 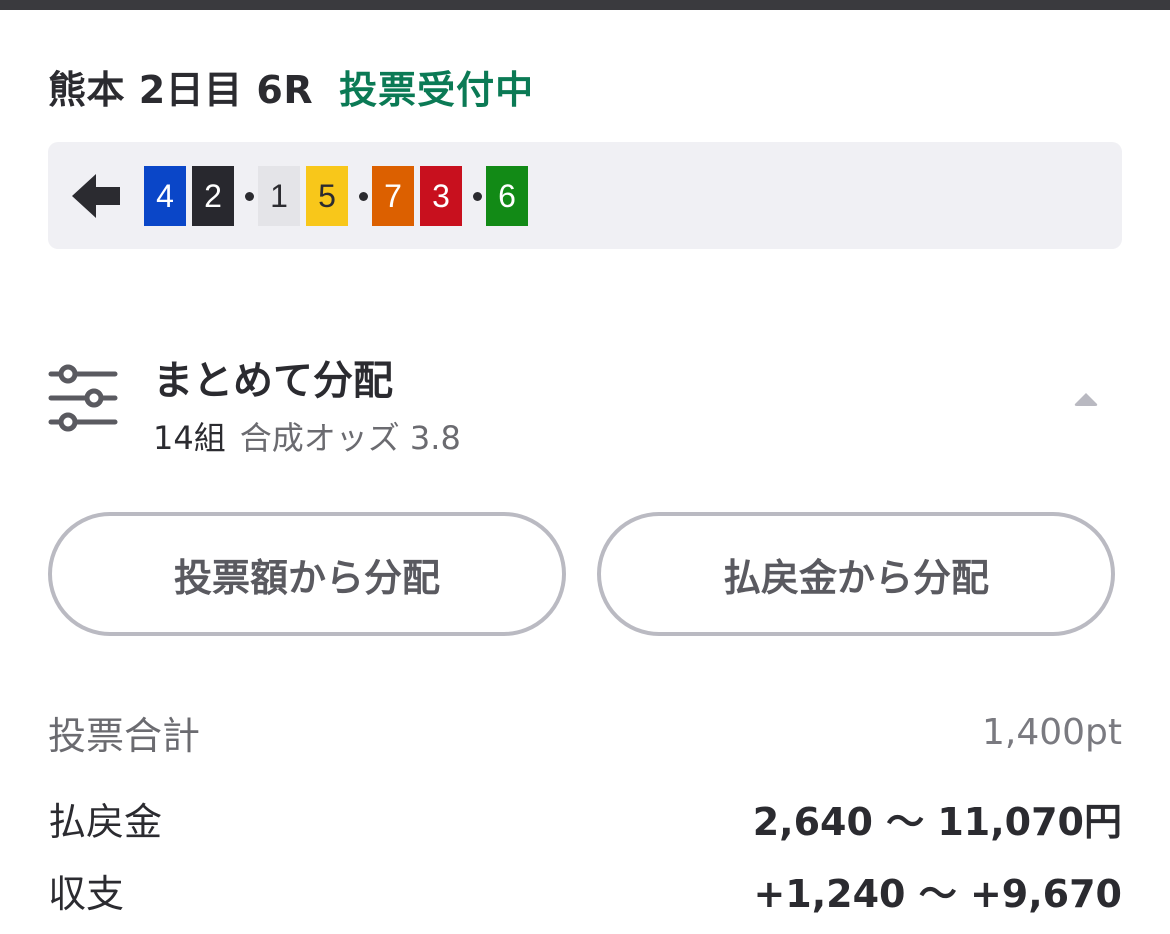 What do you see at coordinates (181, 89) in the screenshot?
I see `race-title: 熊本 2日目 6R` at bounding box center [181, 89].